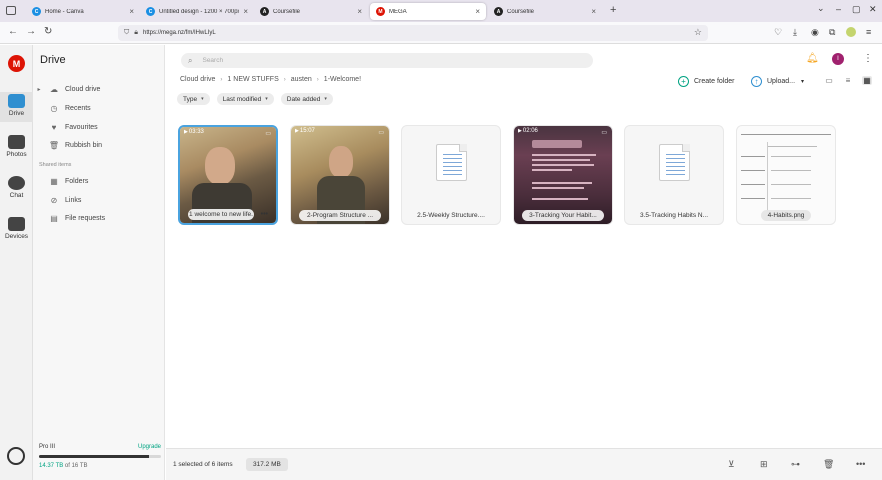  Describe the element at coordinates (39, 89) in the screenshot. I see `expand-caret-icon: ▸` at that location.